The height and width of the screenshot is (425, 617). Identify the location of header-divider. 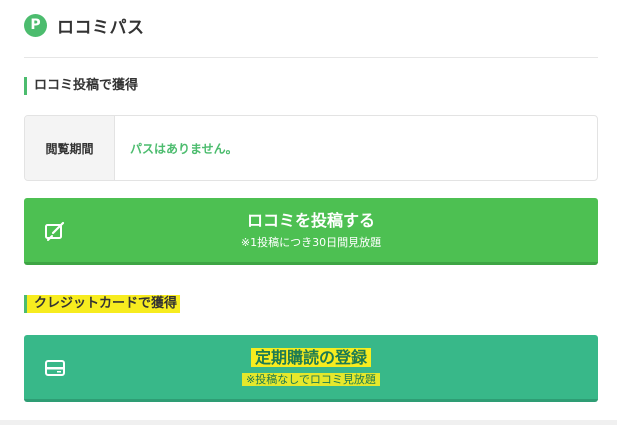
(311, 57).